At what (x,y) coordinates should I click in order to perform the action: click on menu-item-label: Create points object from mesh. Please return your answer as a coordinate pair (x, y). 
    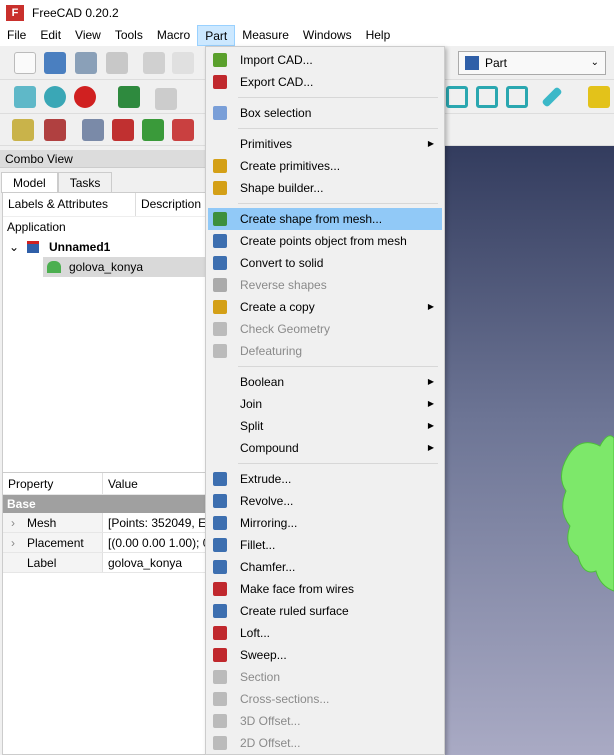
    Looking at the image, I should click on (323, 241).